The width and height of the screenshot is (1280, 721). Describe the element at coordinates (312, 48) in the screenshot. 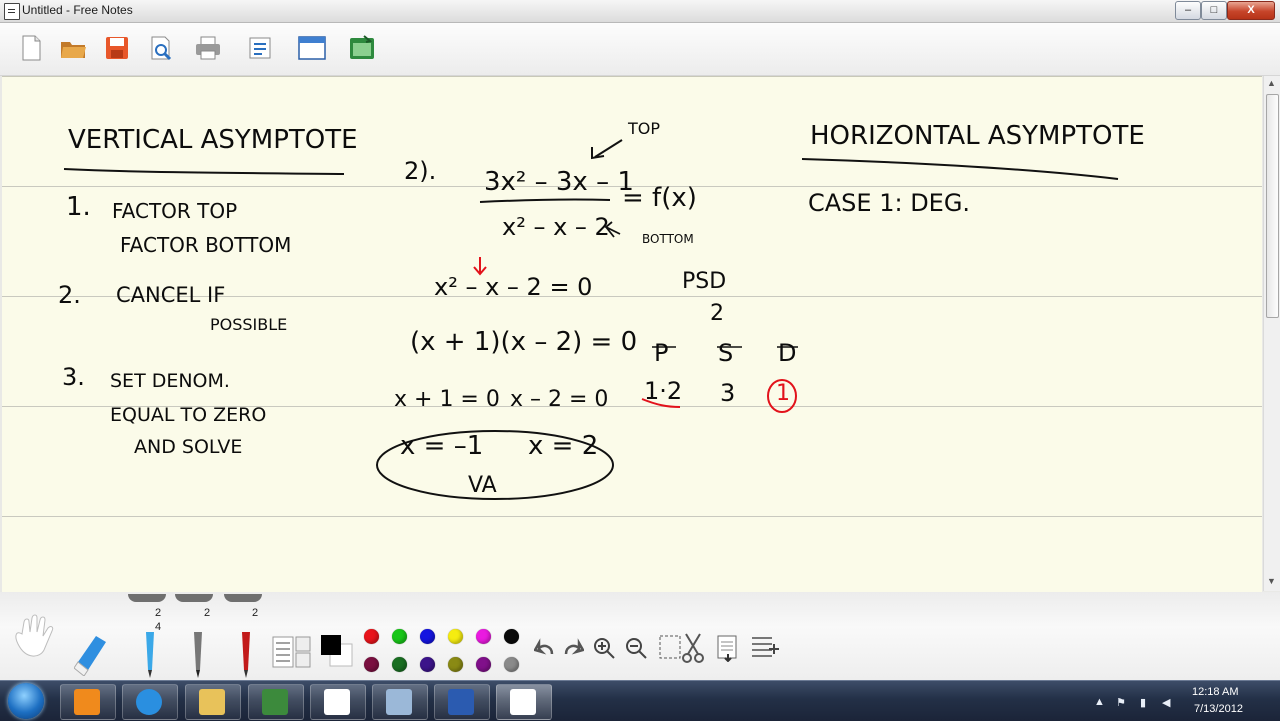

I see `window-icon` at that location.